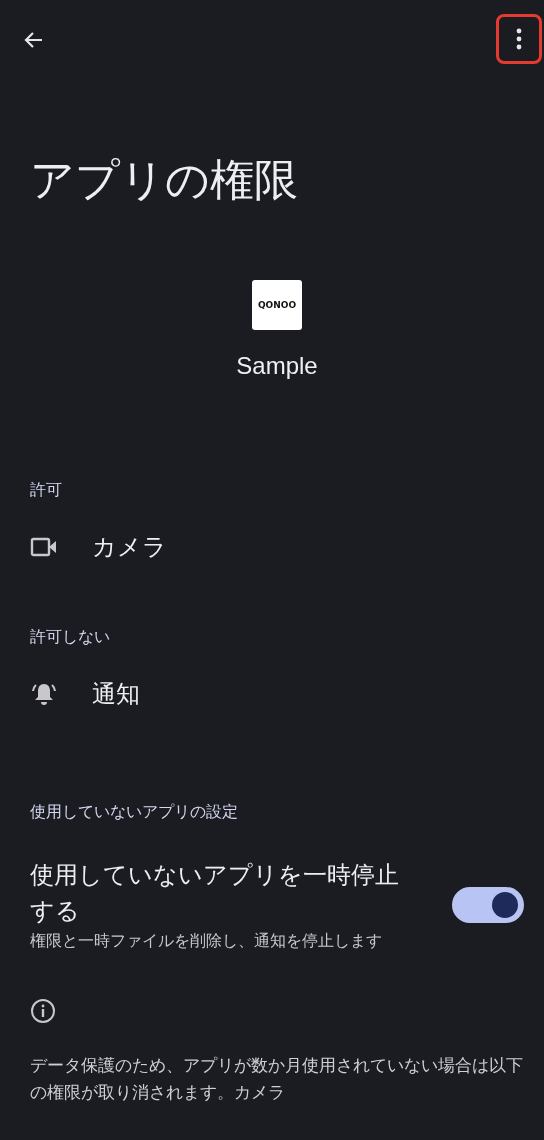 The height and width of the screenshot is (1140, 544). I want to click on section-header: 許可, so click(46, 490).